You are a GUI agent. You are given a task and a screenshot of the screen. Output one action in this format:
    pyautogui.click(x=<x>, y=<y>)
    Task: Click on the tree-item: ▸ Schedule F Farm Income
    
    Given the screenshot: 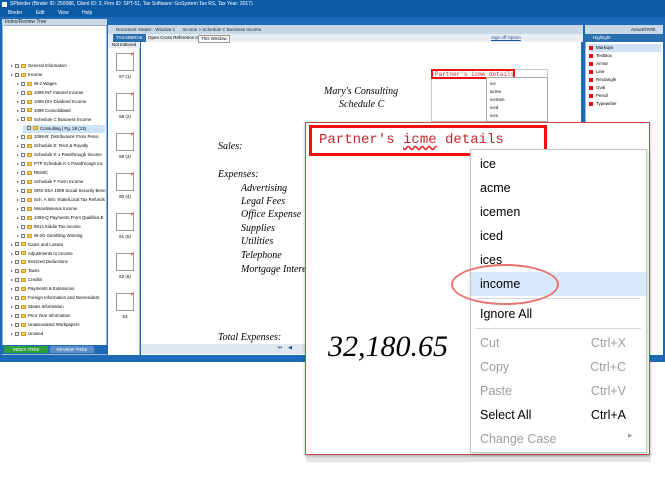 What is the action you would take?
    pyautogui.click(x=61, y=182)
    